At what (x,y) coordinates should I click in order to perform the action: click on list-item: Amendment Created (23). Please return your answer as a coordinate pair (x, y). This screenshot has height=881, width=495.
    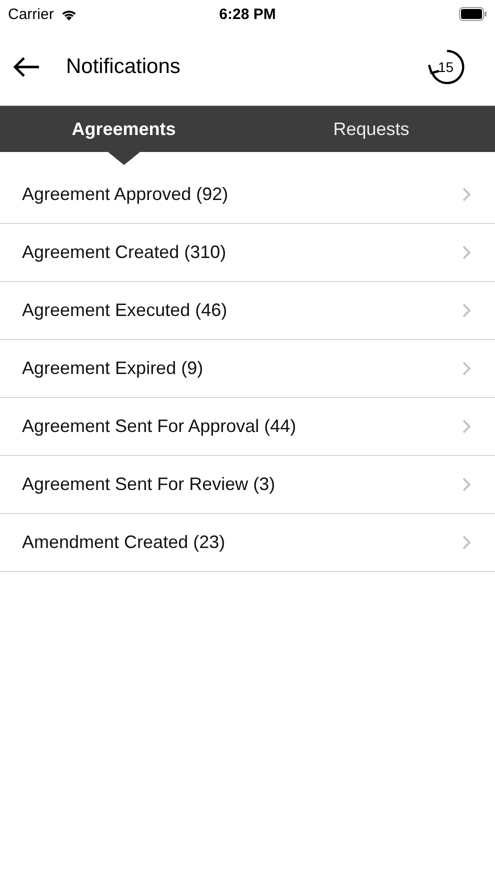
    Looking at the image, I should click on (247, 543).